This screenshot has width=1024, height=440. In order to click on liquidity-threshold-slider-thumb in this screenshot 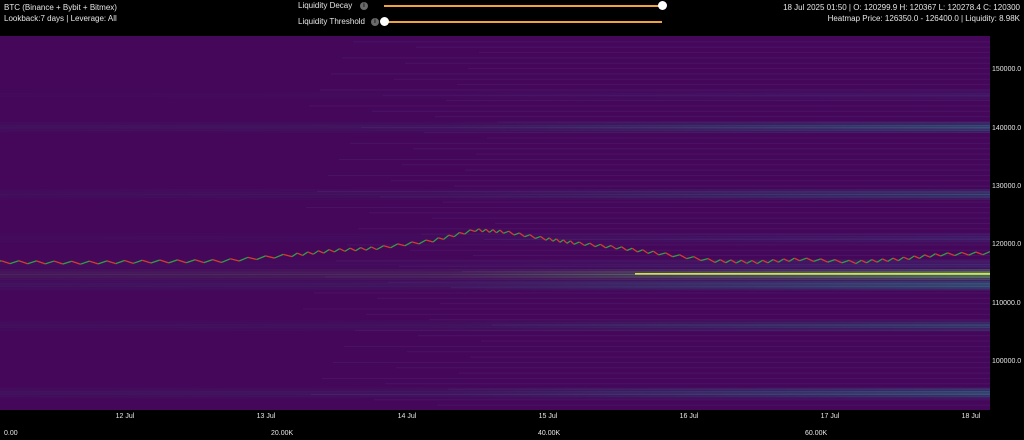, I will do `click(384, 21)`.